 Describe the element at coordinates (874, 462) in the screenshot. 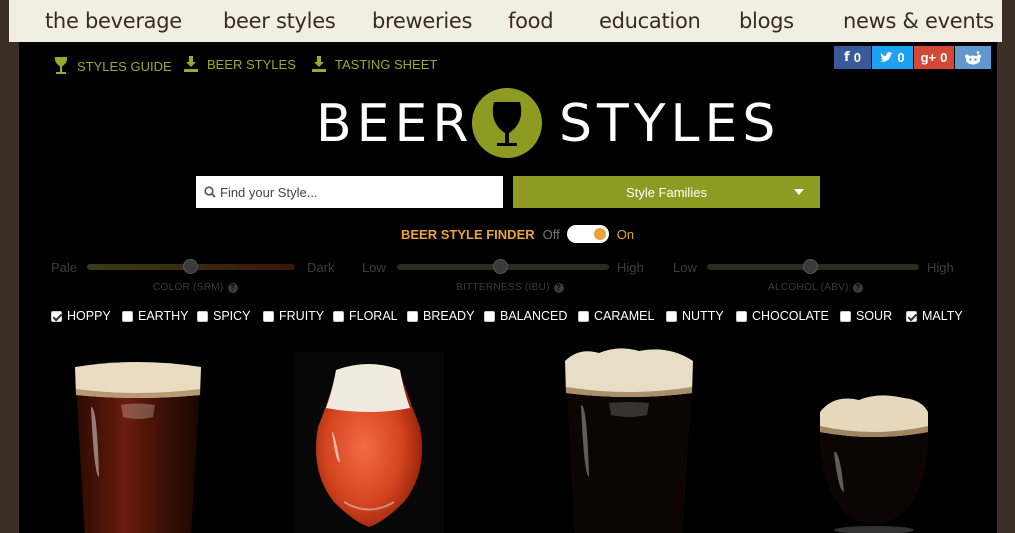

I see `beer-image-stout-snifter` at that location.